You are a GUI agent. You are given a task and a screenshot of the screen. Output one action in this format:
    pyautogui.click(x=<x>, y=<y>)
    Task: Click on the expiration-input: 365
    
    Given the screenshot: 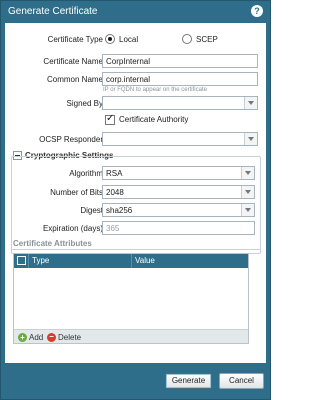 What is the action you would take?
    pyautogui.click(x=178, y=228)
    